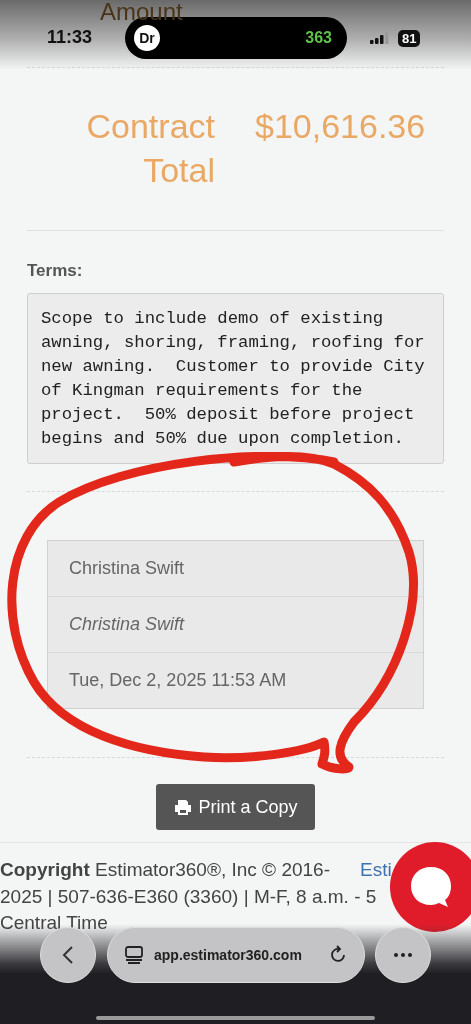 This screenshot has width=471, height=1024. Describe the element at coordinates (147, 38) in the screenshot. I see `app-badge: Dr` at that location.